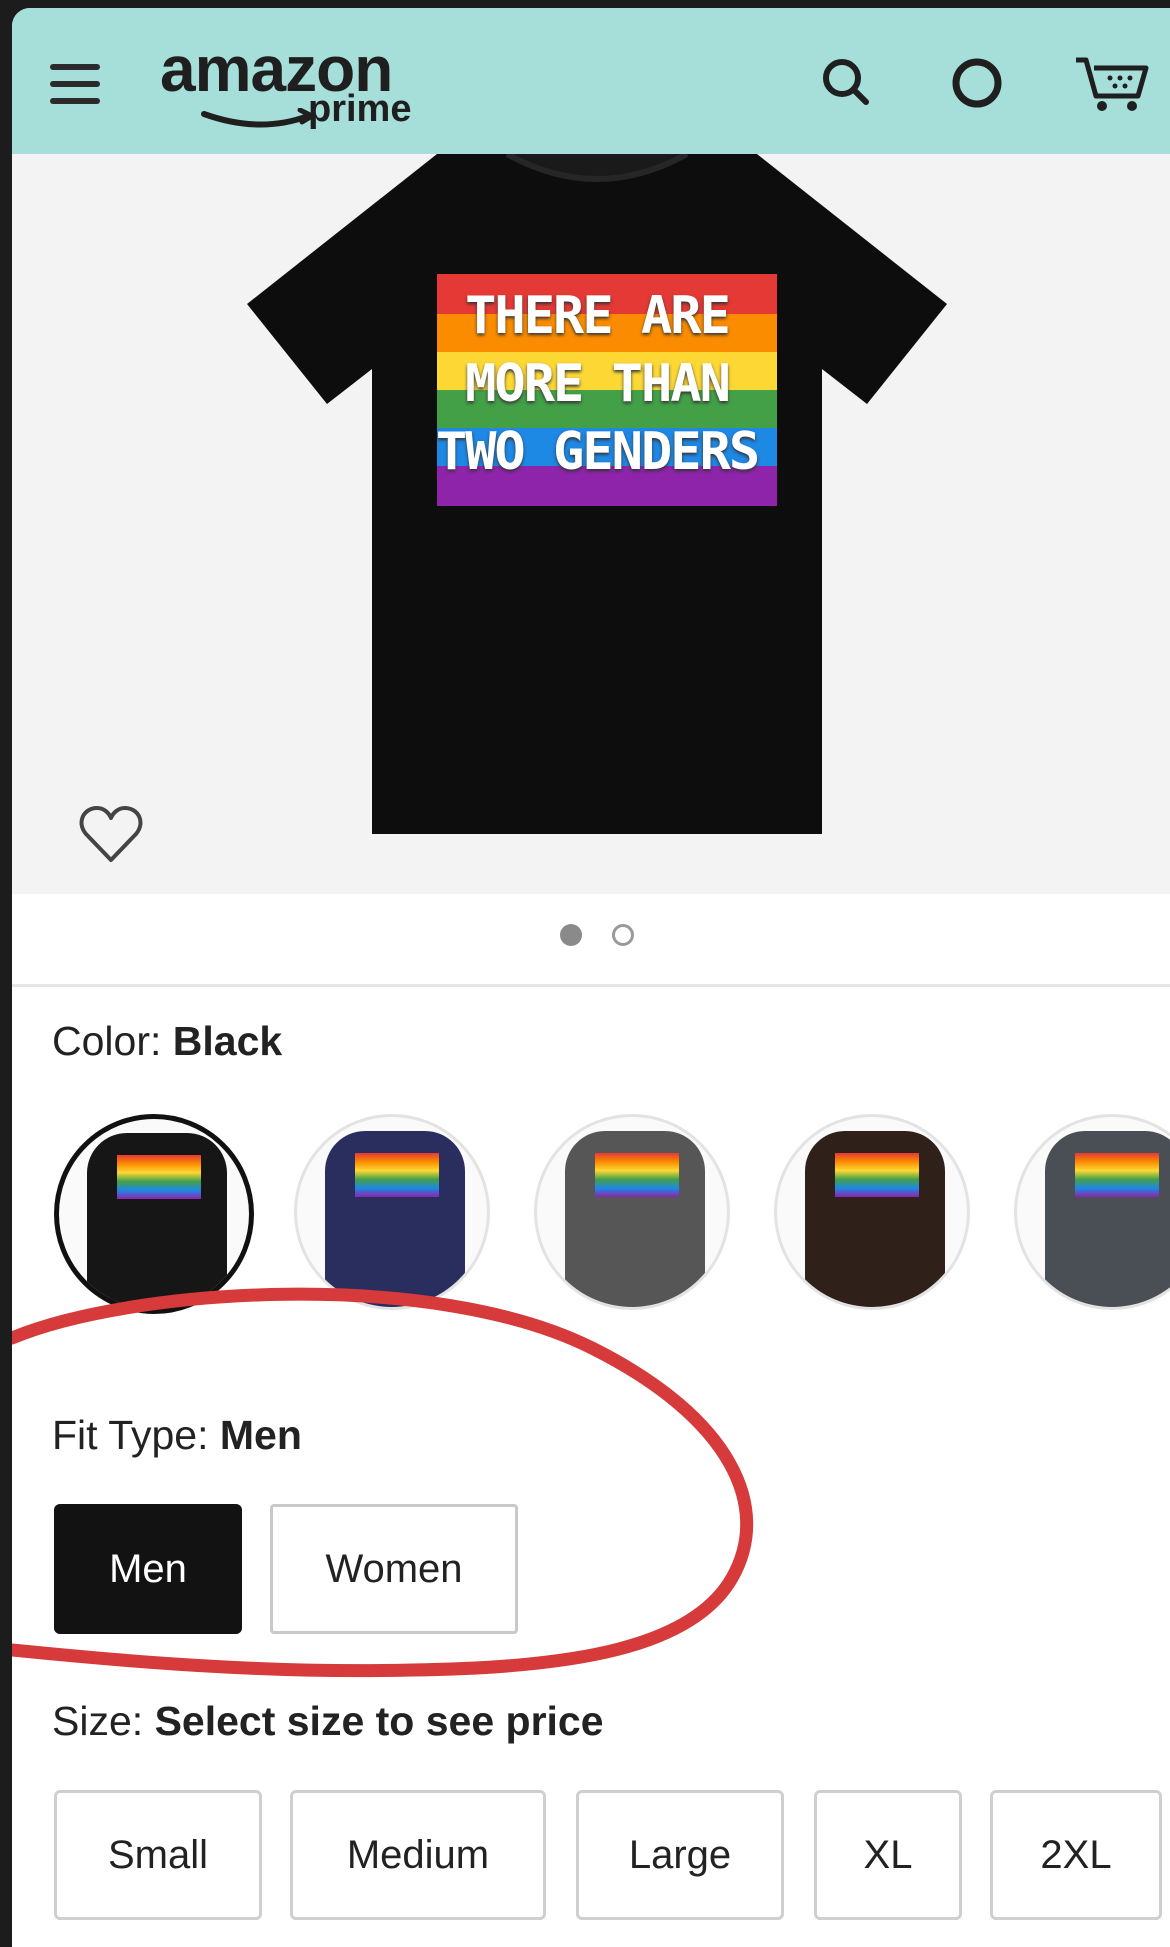 The height and width of the screenshot is (1947, 1170). I want to click on size-option-small-button: Small, so click(158, 1855).